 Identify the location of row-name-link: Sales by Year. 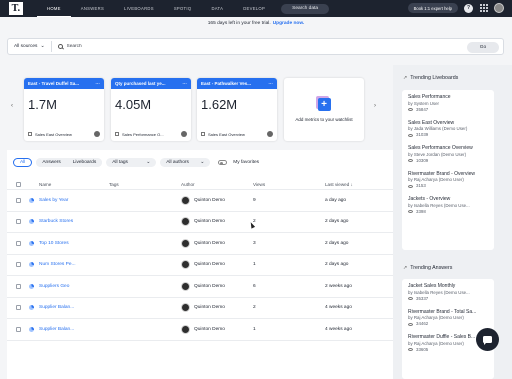
(53, 200).